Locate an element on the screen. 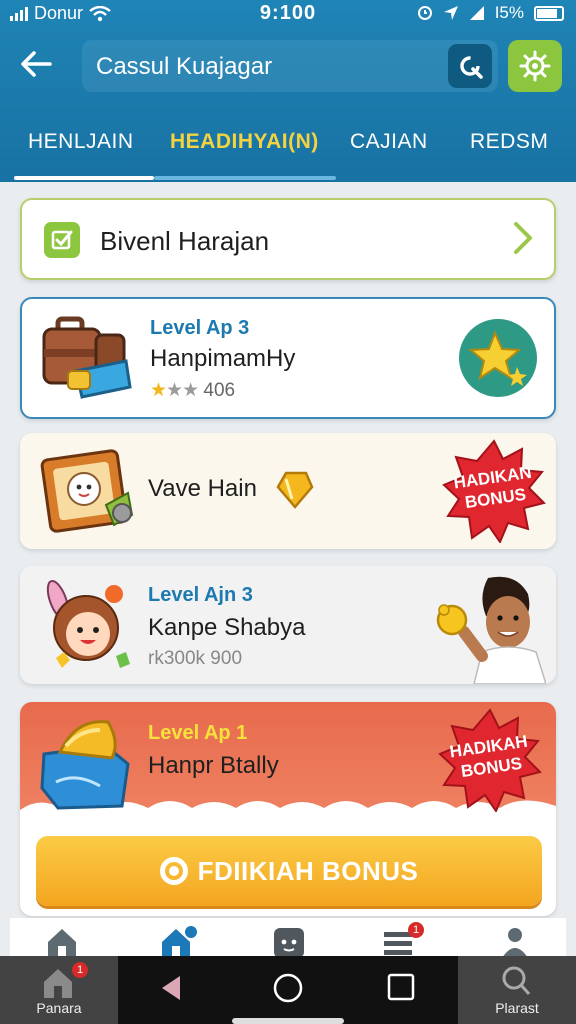 The width and height of the screenshot is (576, 1024). reward-card: Level Ajn 3 Kanpe Shabya rk300k 900 is located at coordinates (288, 625).